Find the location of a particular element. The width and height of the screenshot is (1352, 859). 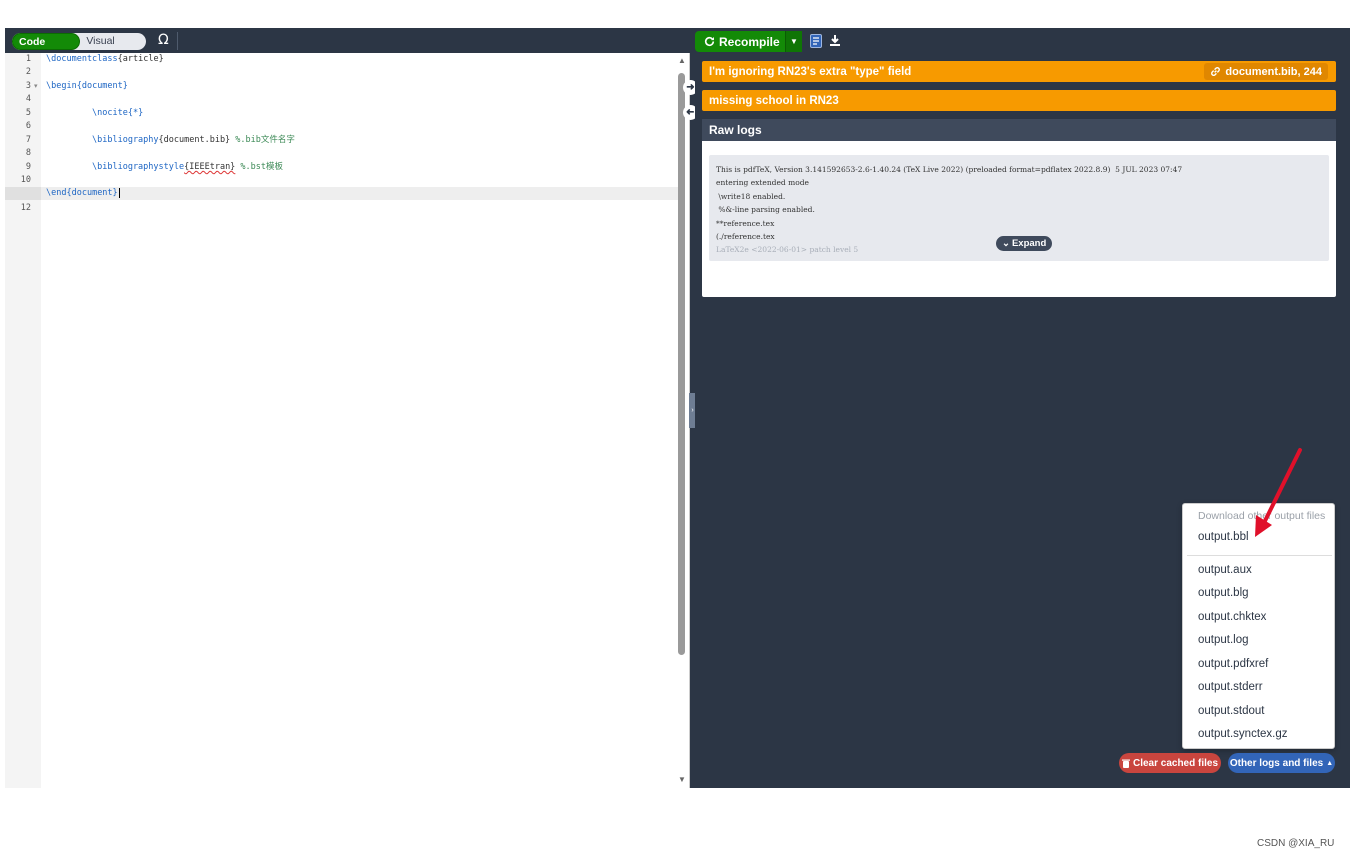

line-number: 10 is located at coordinates (25, 180).